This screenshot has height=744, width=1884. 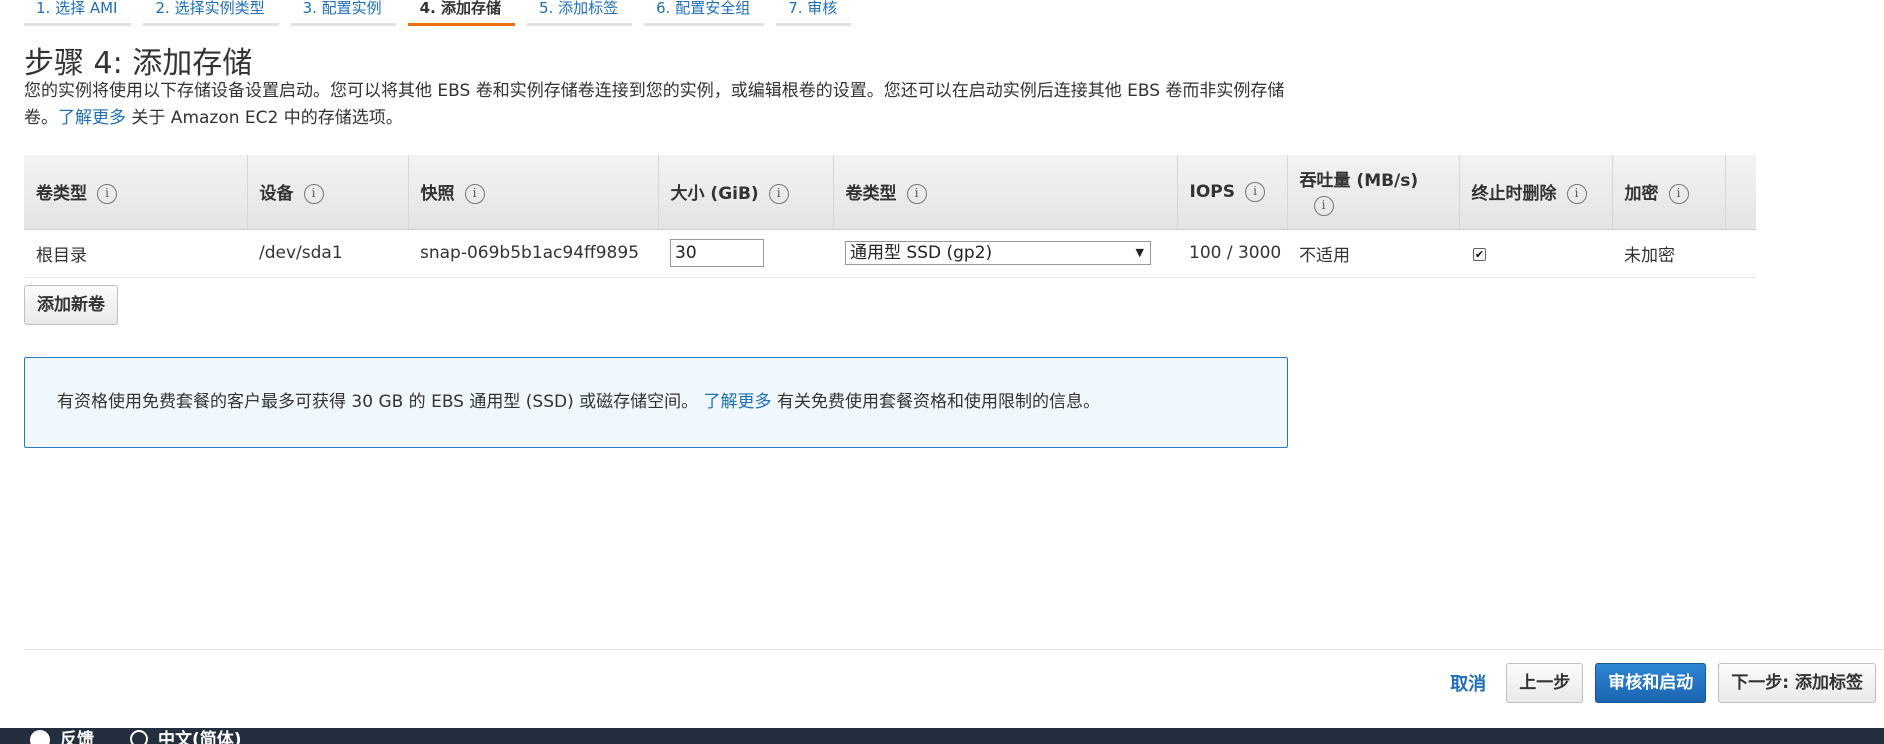 I want to click on add-new-volume-button: 添加新卷, so click(x=71, y=305).